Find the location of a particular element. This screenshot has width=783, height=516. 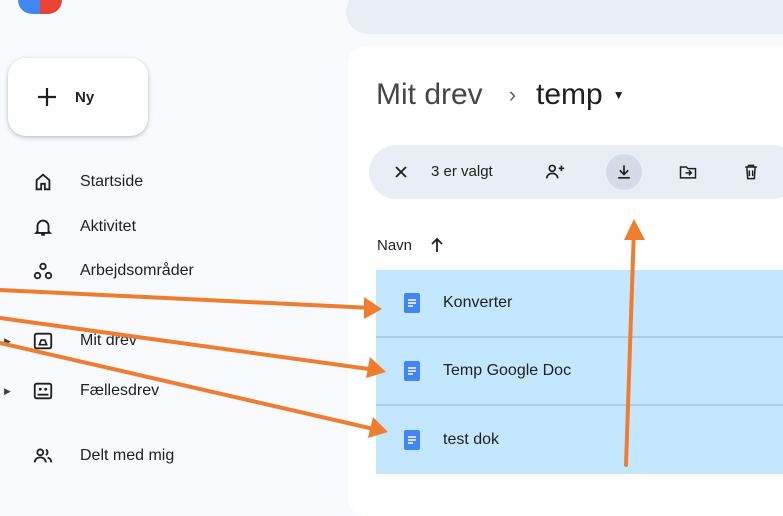

share-button is located at coordinates (555, 172).